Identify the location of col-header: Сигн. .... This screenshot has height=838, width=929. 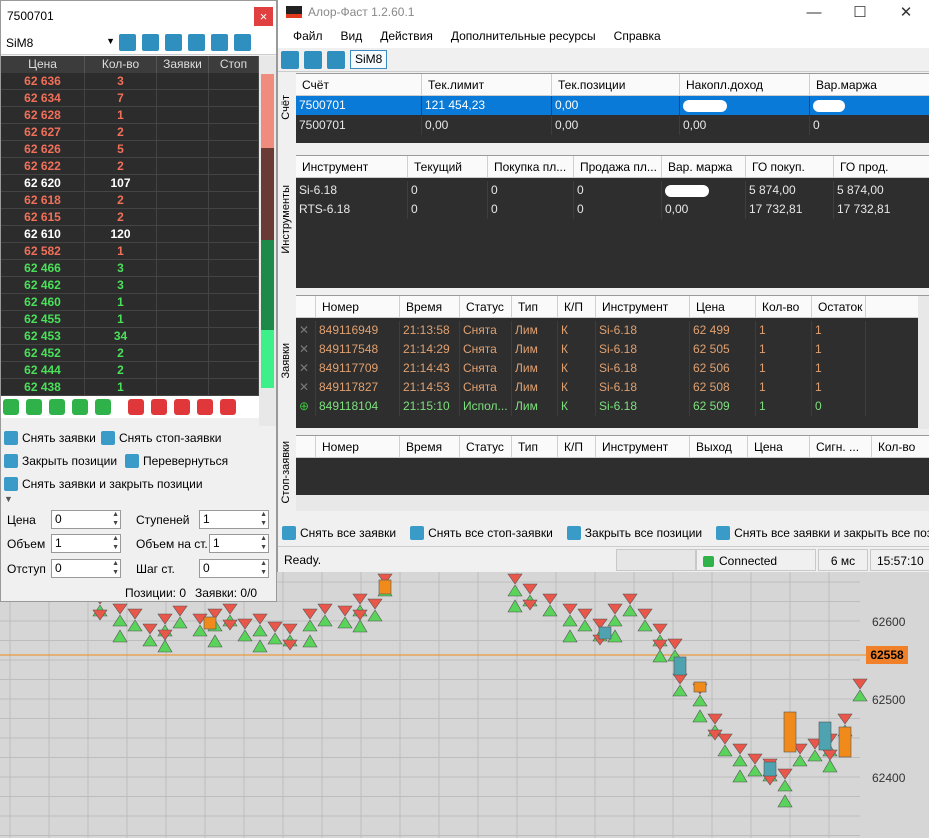
(841, 447).